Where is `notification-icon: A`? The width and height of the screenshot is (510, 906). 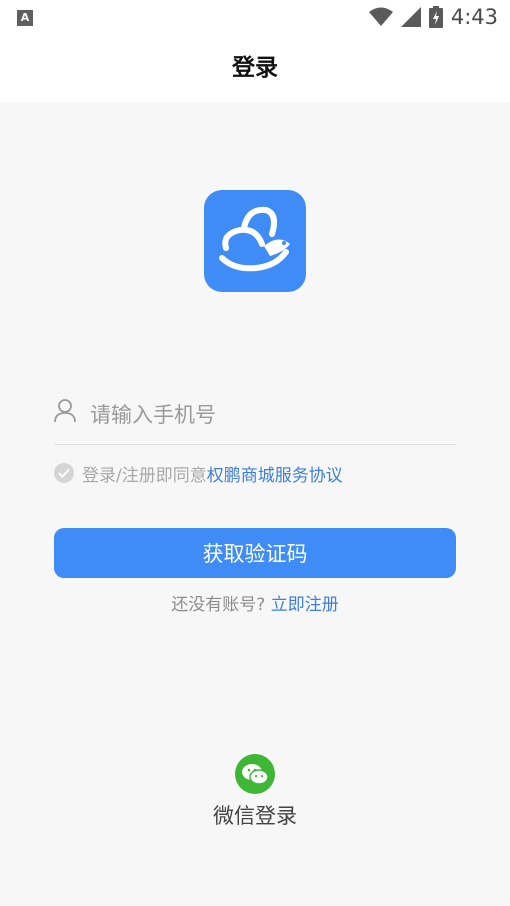
notification-icon: A is located at coordinates (25, 18).